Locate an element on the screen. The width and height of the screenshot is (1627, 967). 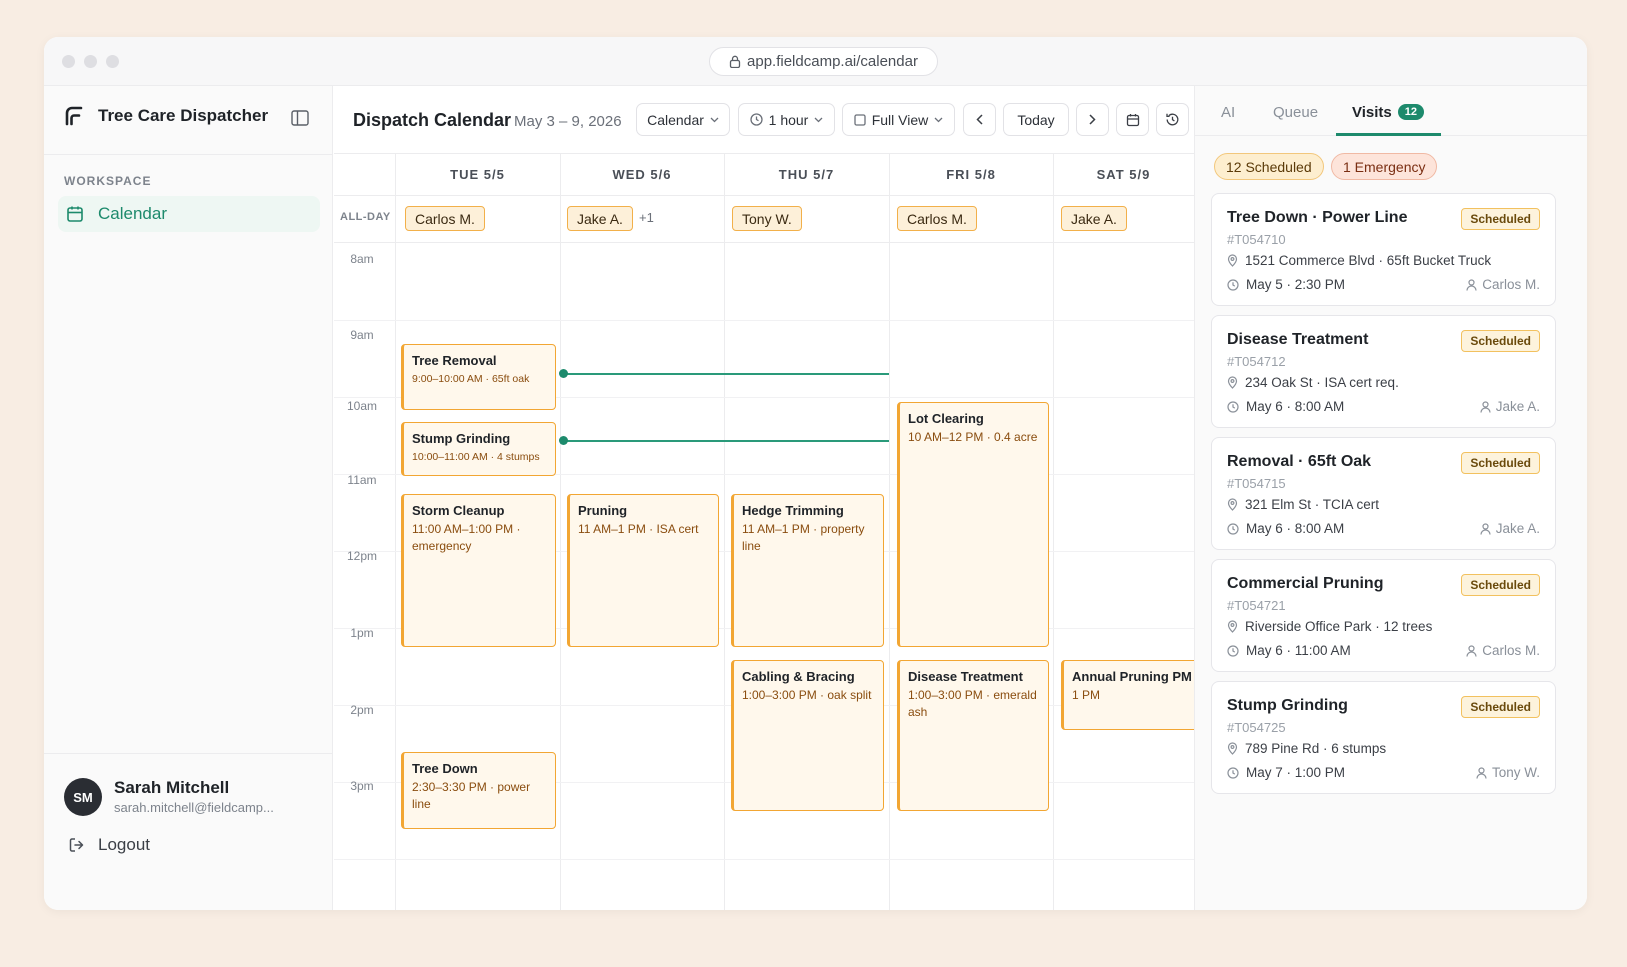
visit-location-text: 321 Elm St · TCIA cert is located at coordinates (1312, 504).